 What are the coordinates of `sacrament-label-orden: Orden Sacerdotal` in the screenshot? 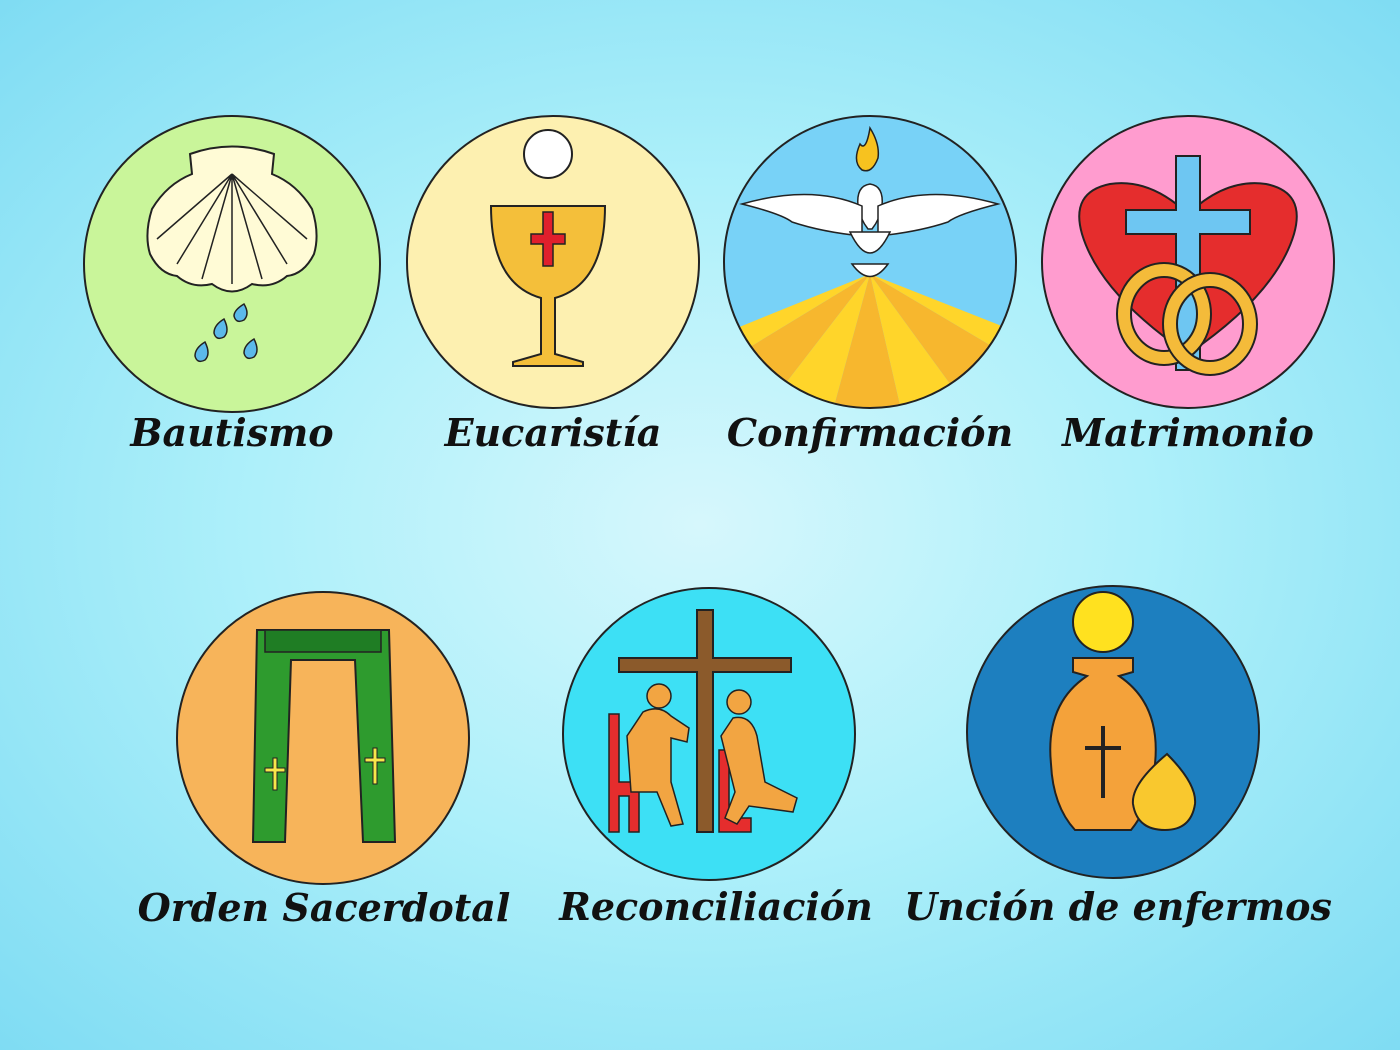 It's located at (324, 907).